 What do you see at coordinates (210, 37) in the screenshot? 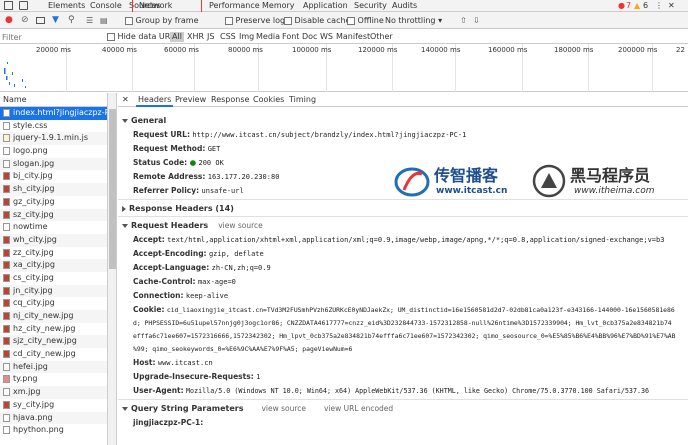
I see `filter-type-js: JS` at bounding box center [210, 37].